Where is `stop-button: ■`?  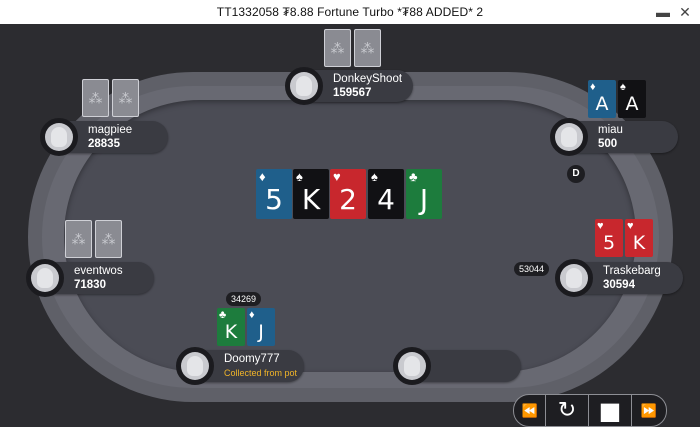 stop-button: ■ is located at coordinates (610, 410).